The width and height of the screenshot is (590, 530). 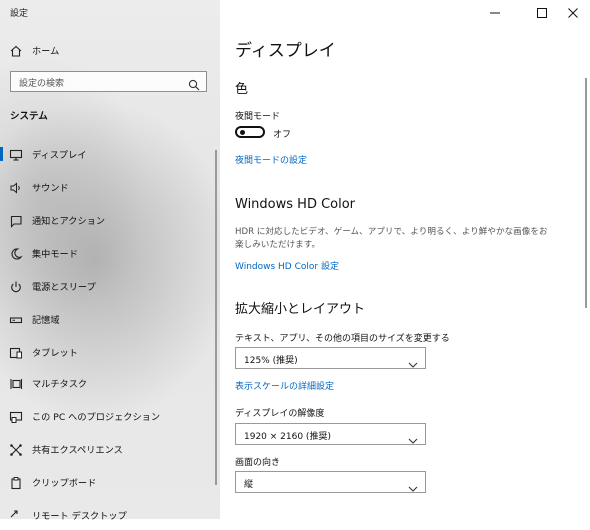 I want to click on sidebar-item-label: クリップボード, so click(x=64, y=483).